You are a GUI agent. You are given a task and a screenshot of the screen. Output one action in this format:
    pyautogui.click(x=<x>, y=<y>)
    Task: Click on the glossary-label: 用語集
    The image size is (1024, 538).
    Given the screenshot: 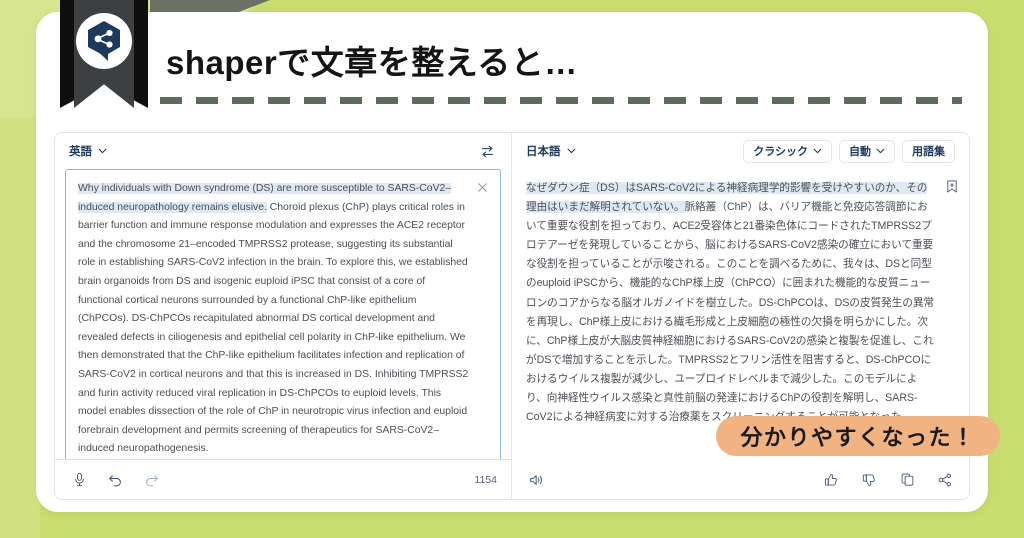 What is the action you would take?
    pyautogui.click(x=928, y=152)
    